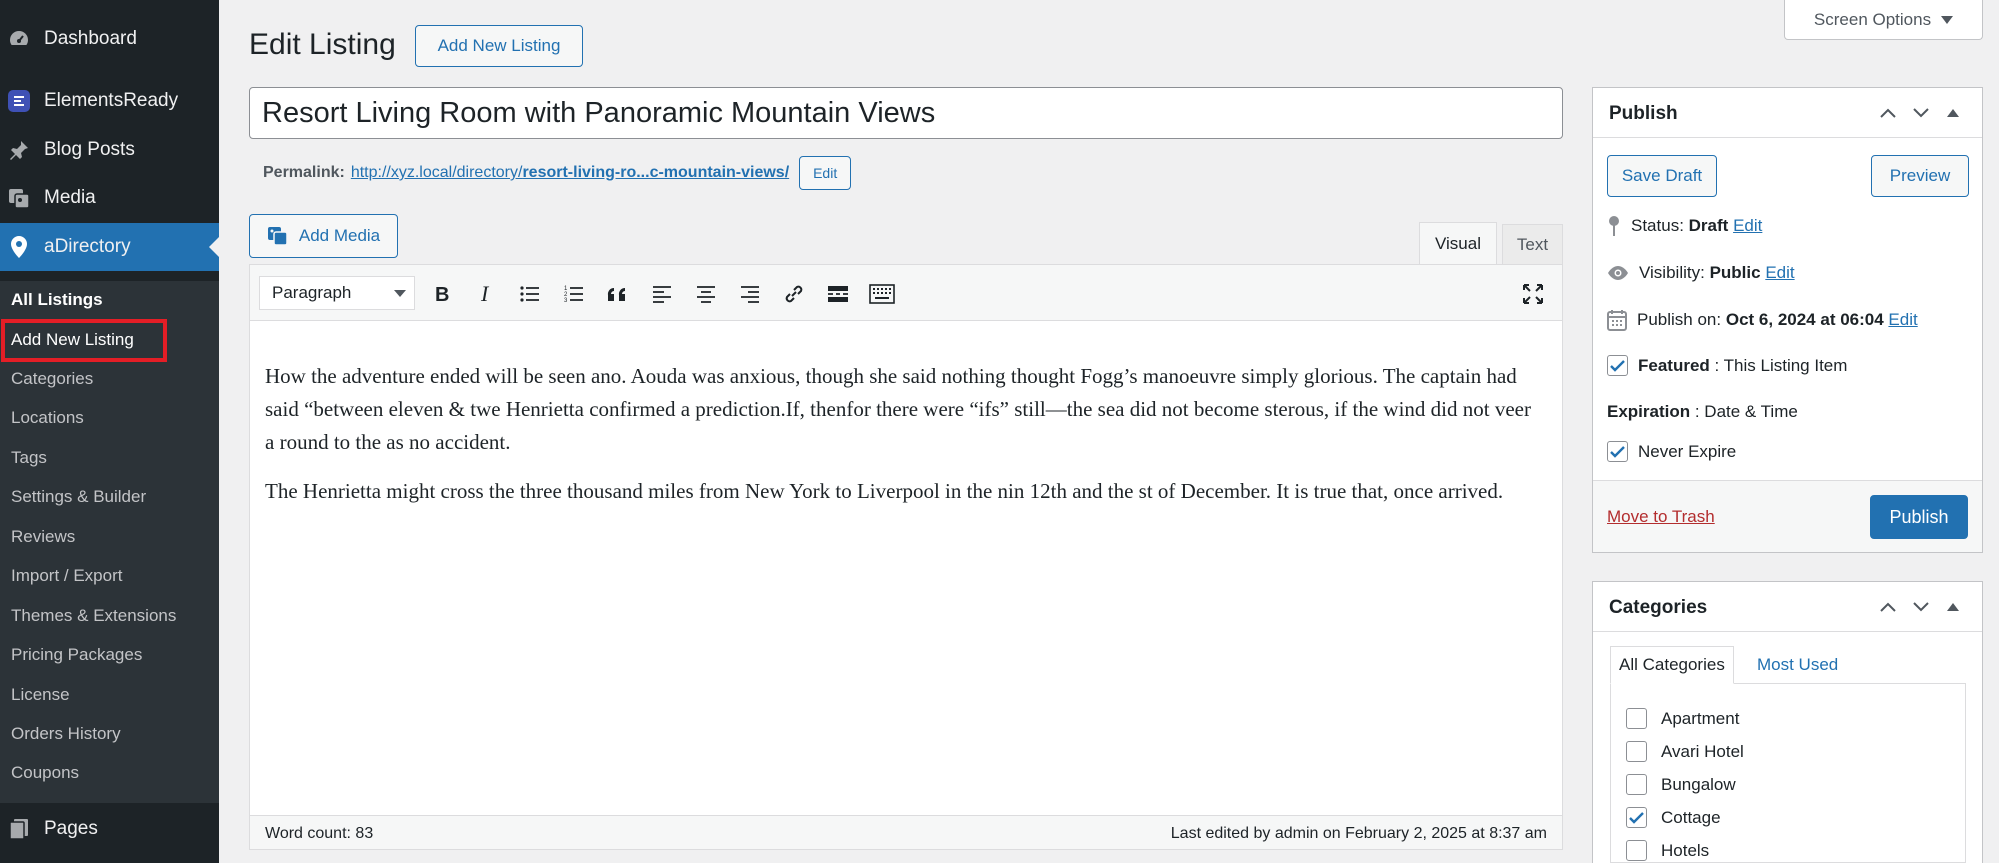 The width and height of the screenshot is (1999, 863). I want to click on menu-item-media: Media, so click(109, 198).